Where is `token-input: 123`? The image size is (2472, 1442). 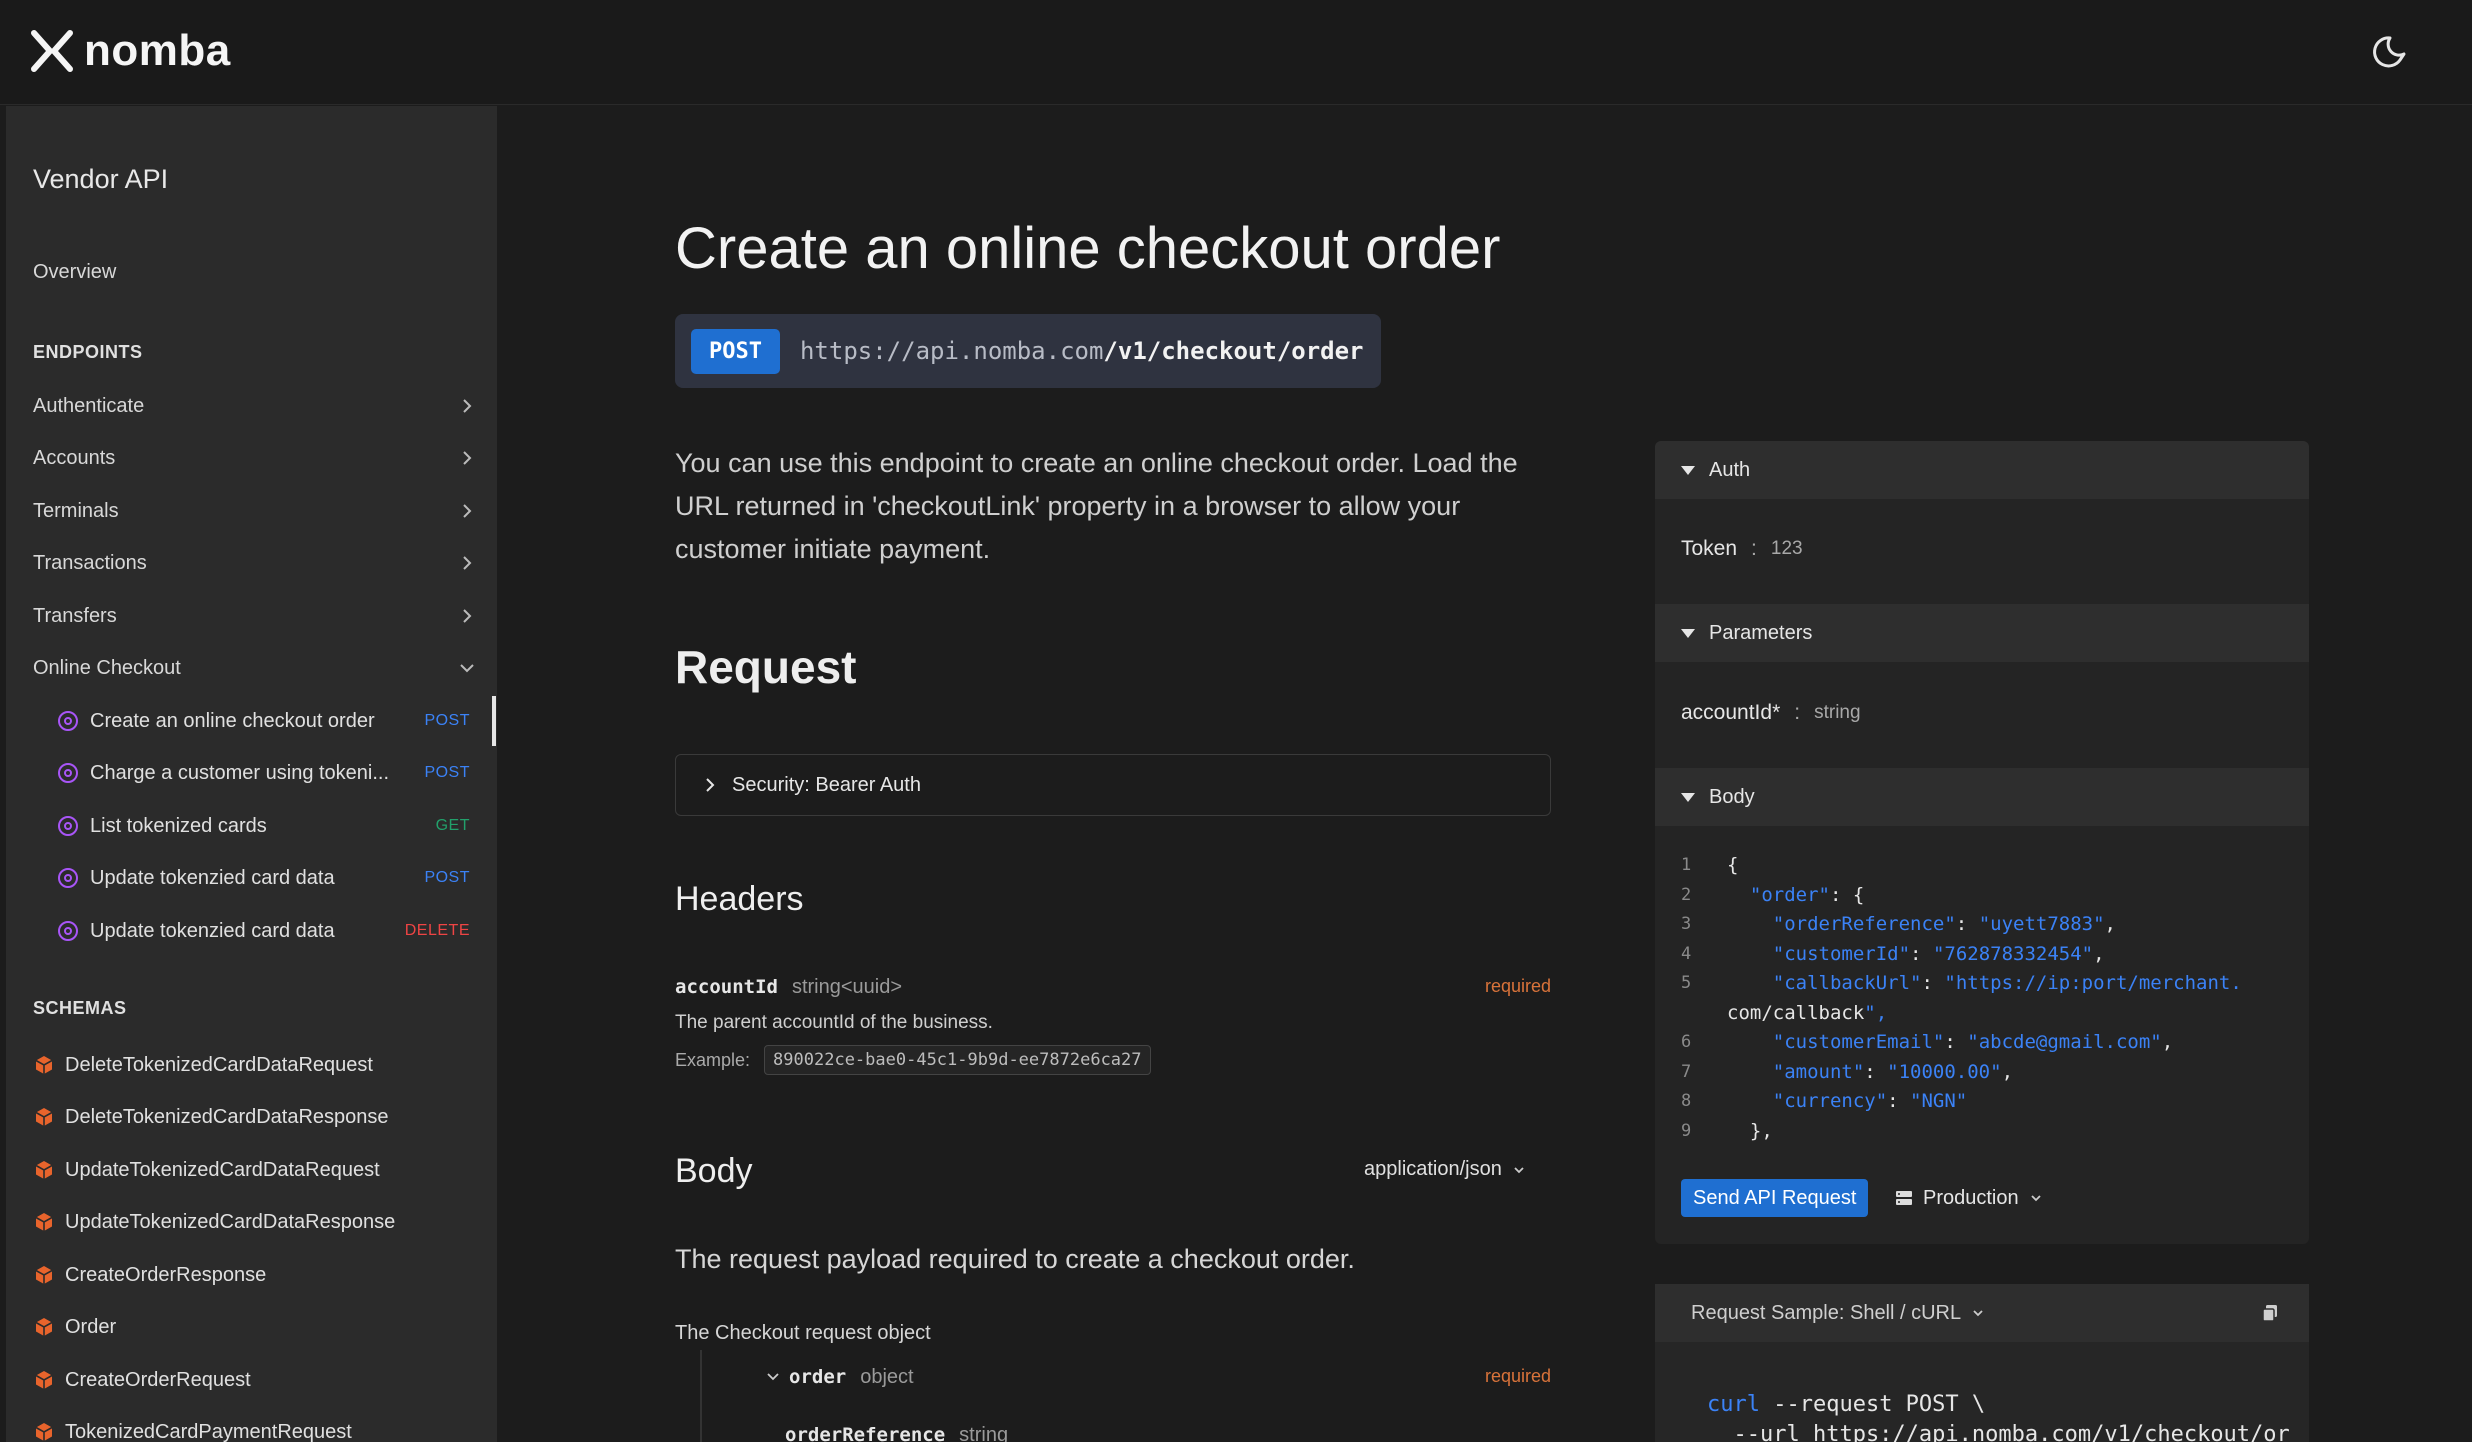
token-input: 123 is located at coordinates (1787, 549).